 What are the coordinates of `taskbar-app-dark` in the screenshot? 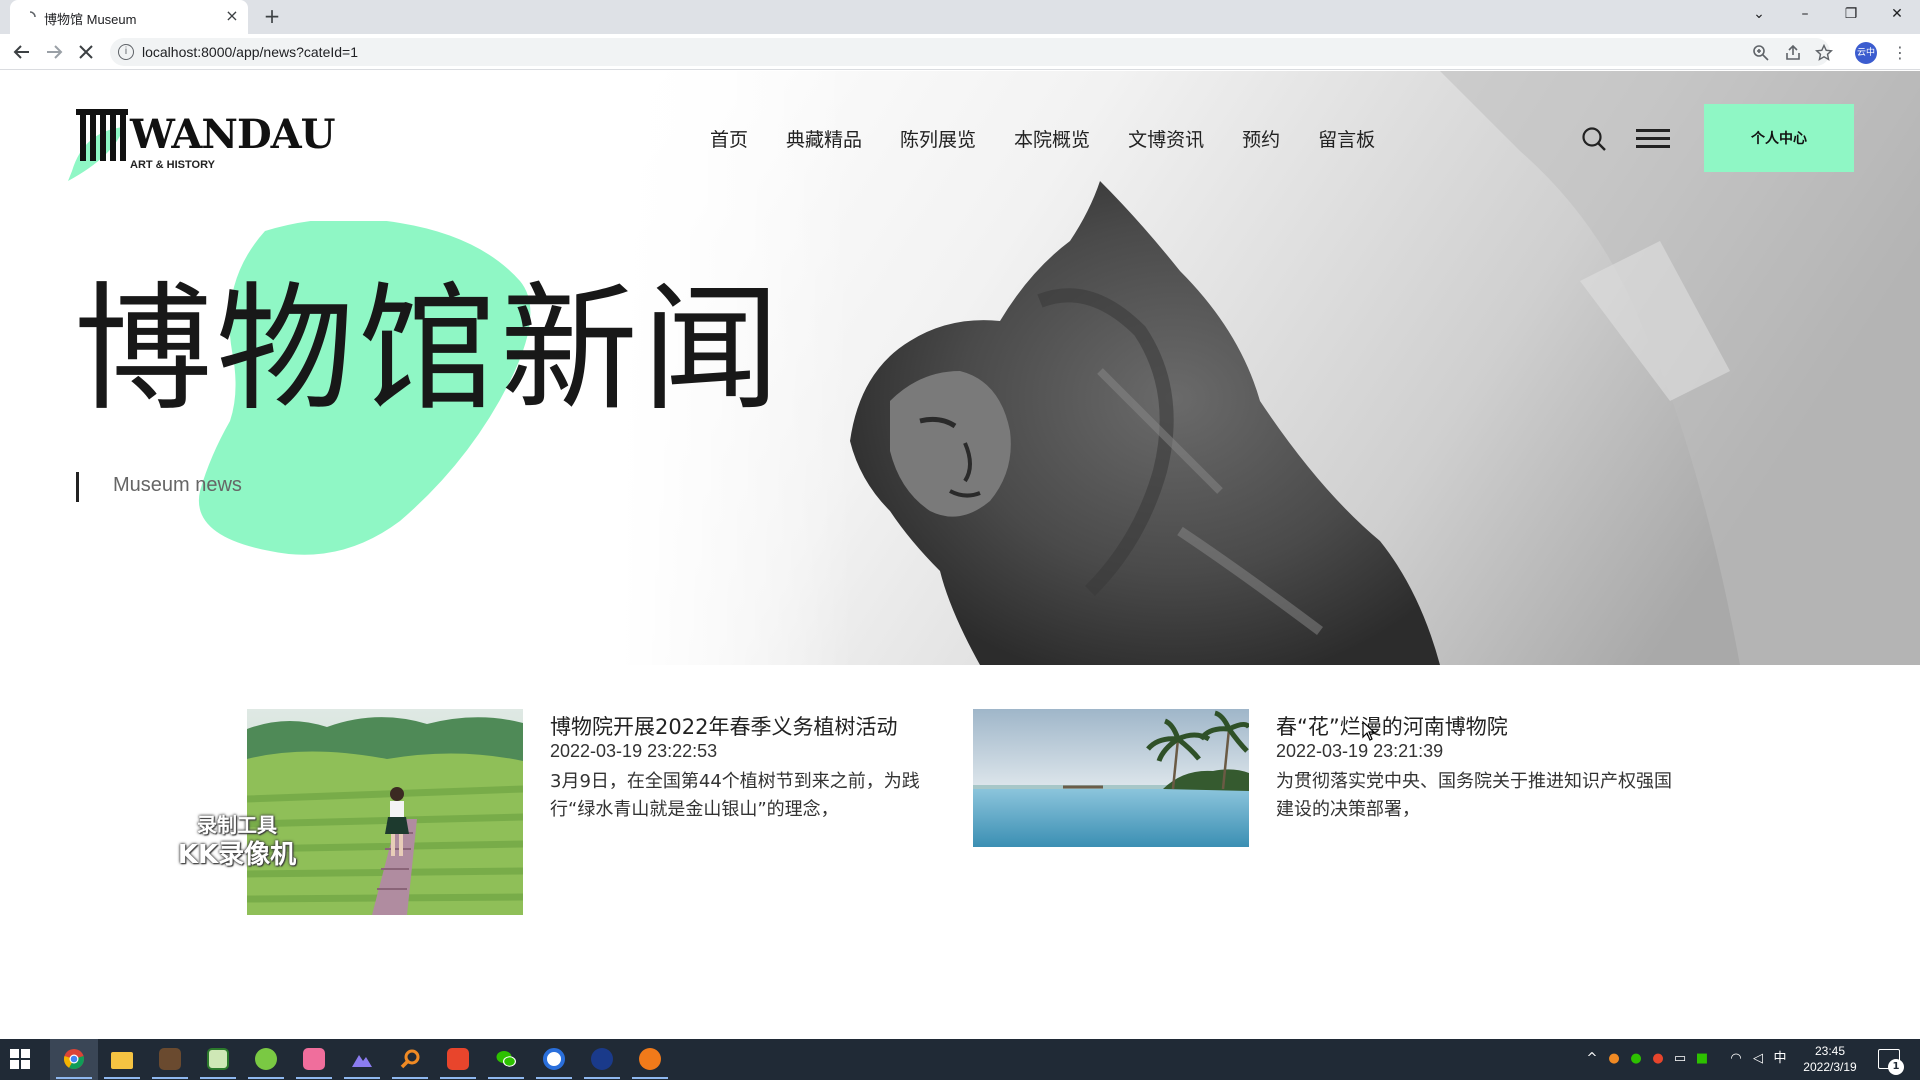 It's located at (602, 1059).